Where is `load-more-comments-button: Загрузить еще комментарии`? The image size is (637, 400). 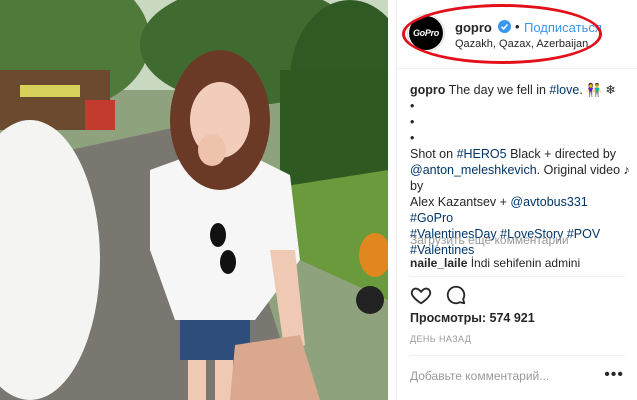
load-more-comments-button: Загрузить еще комментарии is located at coordinates (489, 240).